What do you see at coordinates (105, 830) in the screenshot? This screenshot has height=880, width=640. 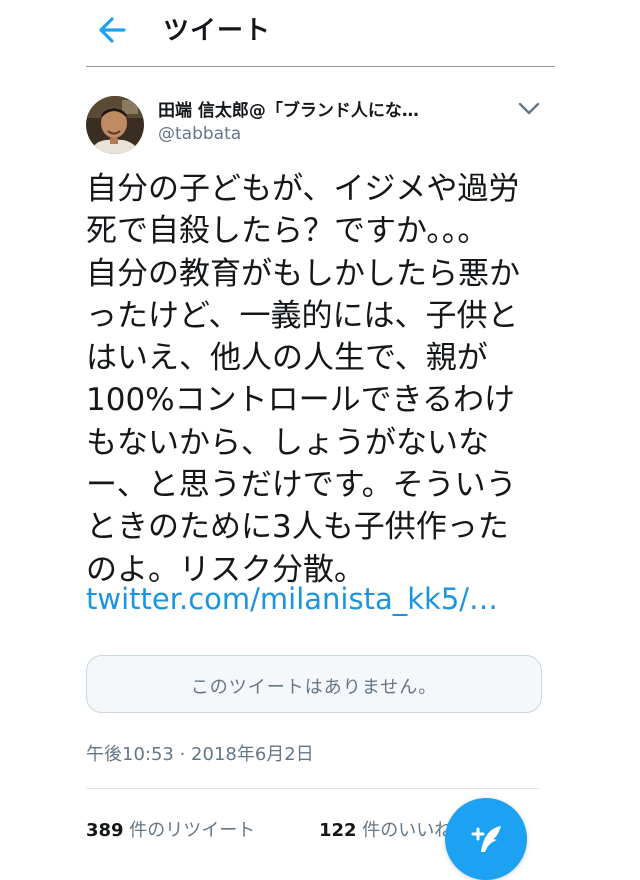 I see `retweet-count: 389` at bounding box center [105, 830].